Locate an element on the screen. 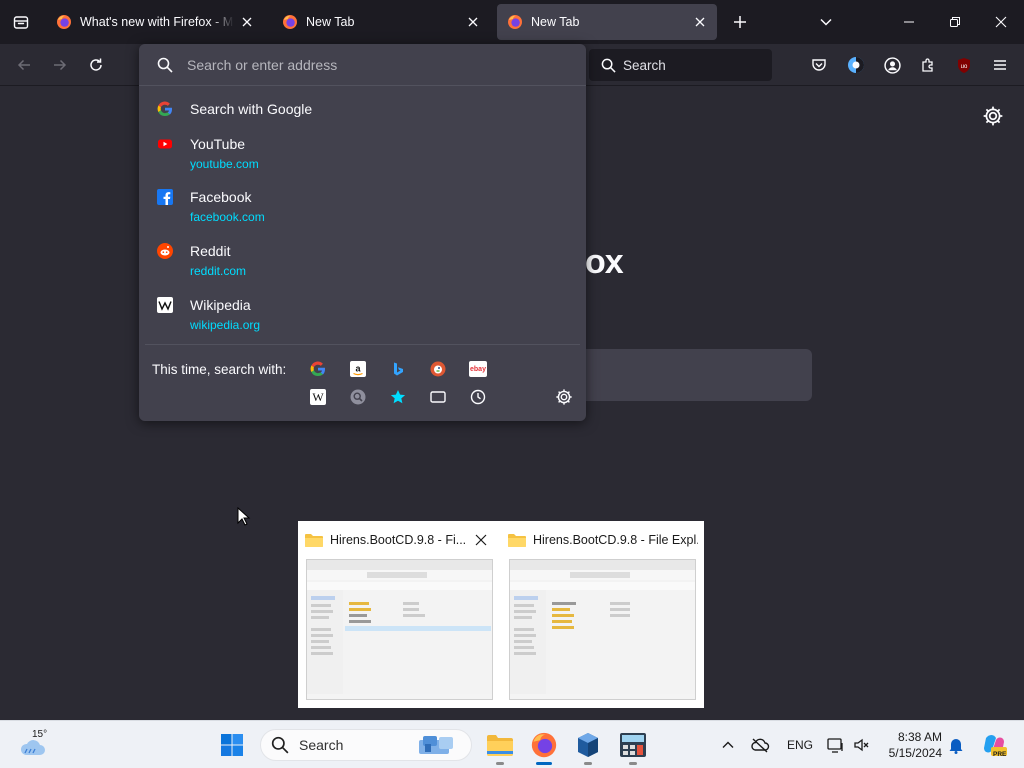  display-network-icon is located at coordinates (835, 745).